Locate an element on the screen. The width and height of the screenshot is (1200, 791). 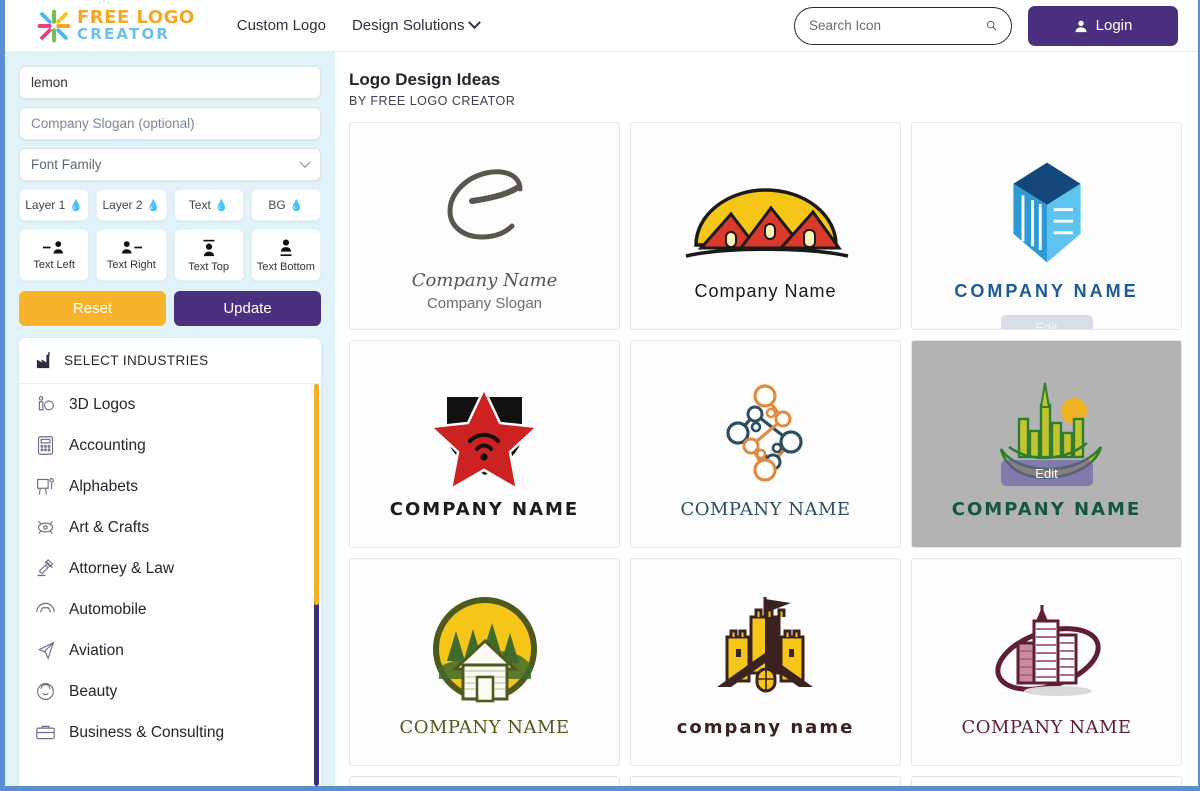
factory-icon is located at coordinates (43, 360).